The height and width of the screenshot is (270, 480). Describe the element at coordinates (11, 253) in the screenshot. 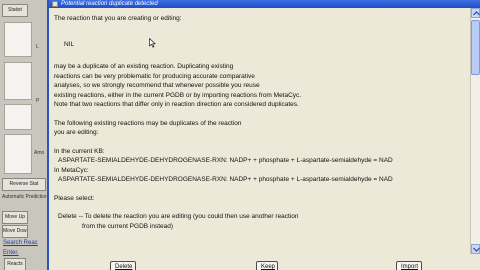

I see `background-bottom-link: Enter.` at that location.